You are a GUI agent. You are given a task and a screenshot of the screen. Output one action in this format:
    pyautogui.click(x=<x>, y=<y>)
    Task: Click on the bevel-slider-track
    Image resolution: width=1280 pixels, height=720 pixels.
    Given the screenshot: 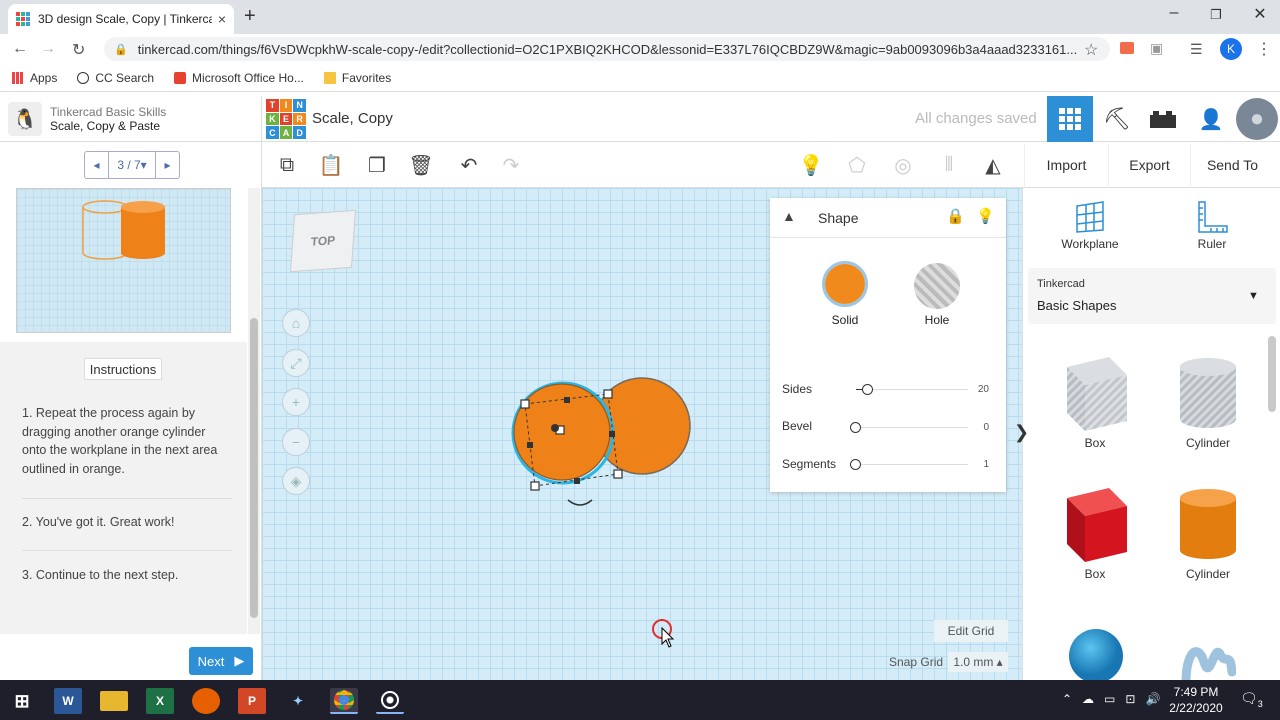 What is the action you would take?
    pyautogui.click(x=912, y=427)
    